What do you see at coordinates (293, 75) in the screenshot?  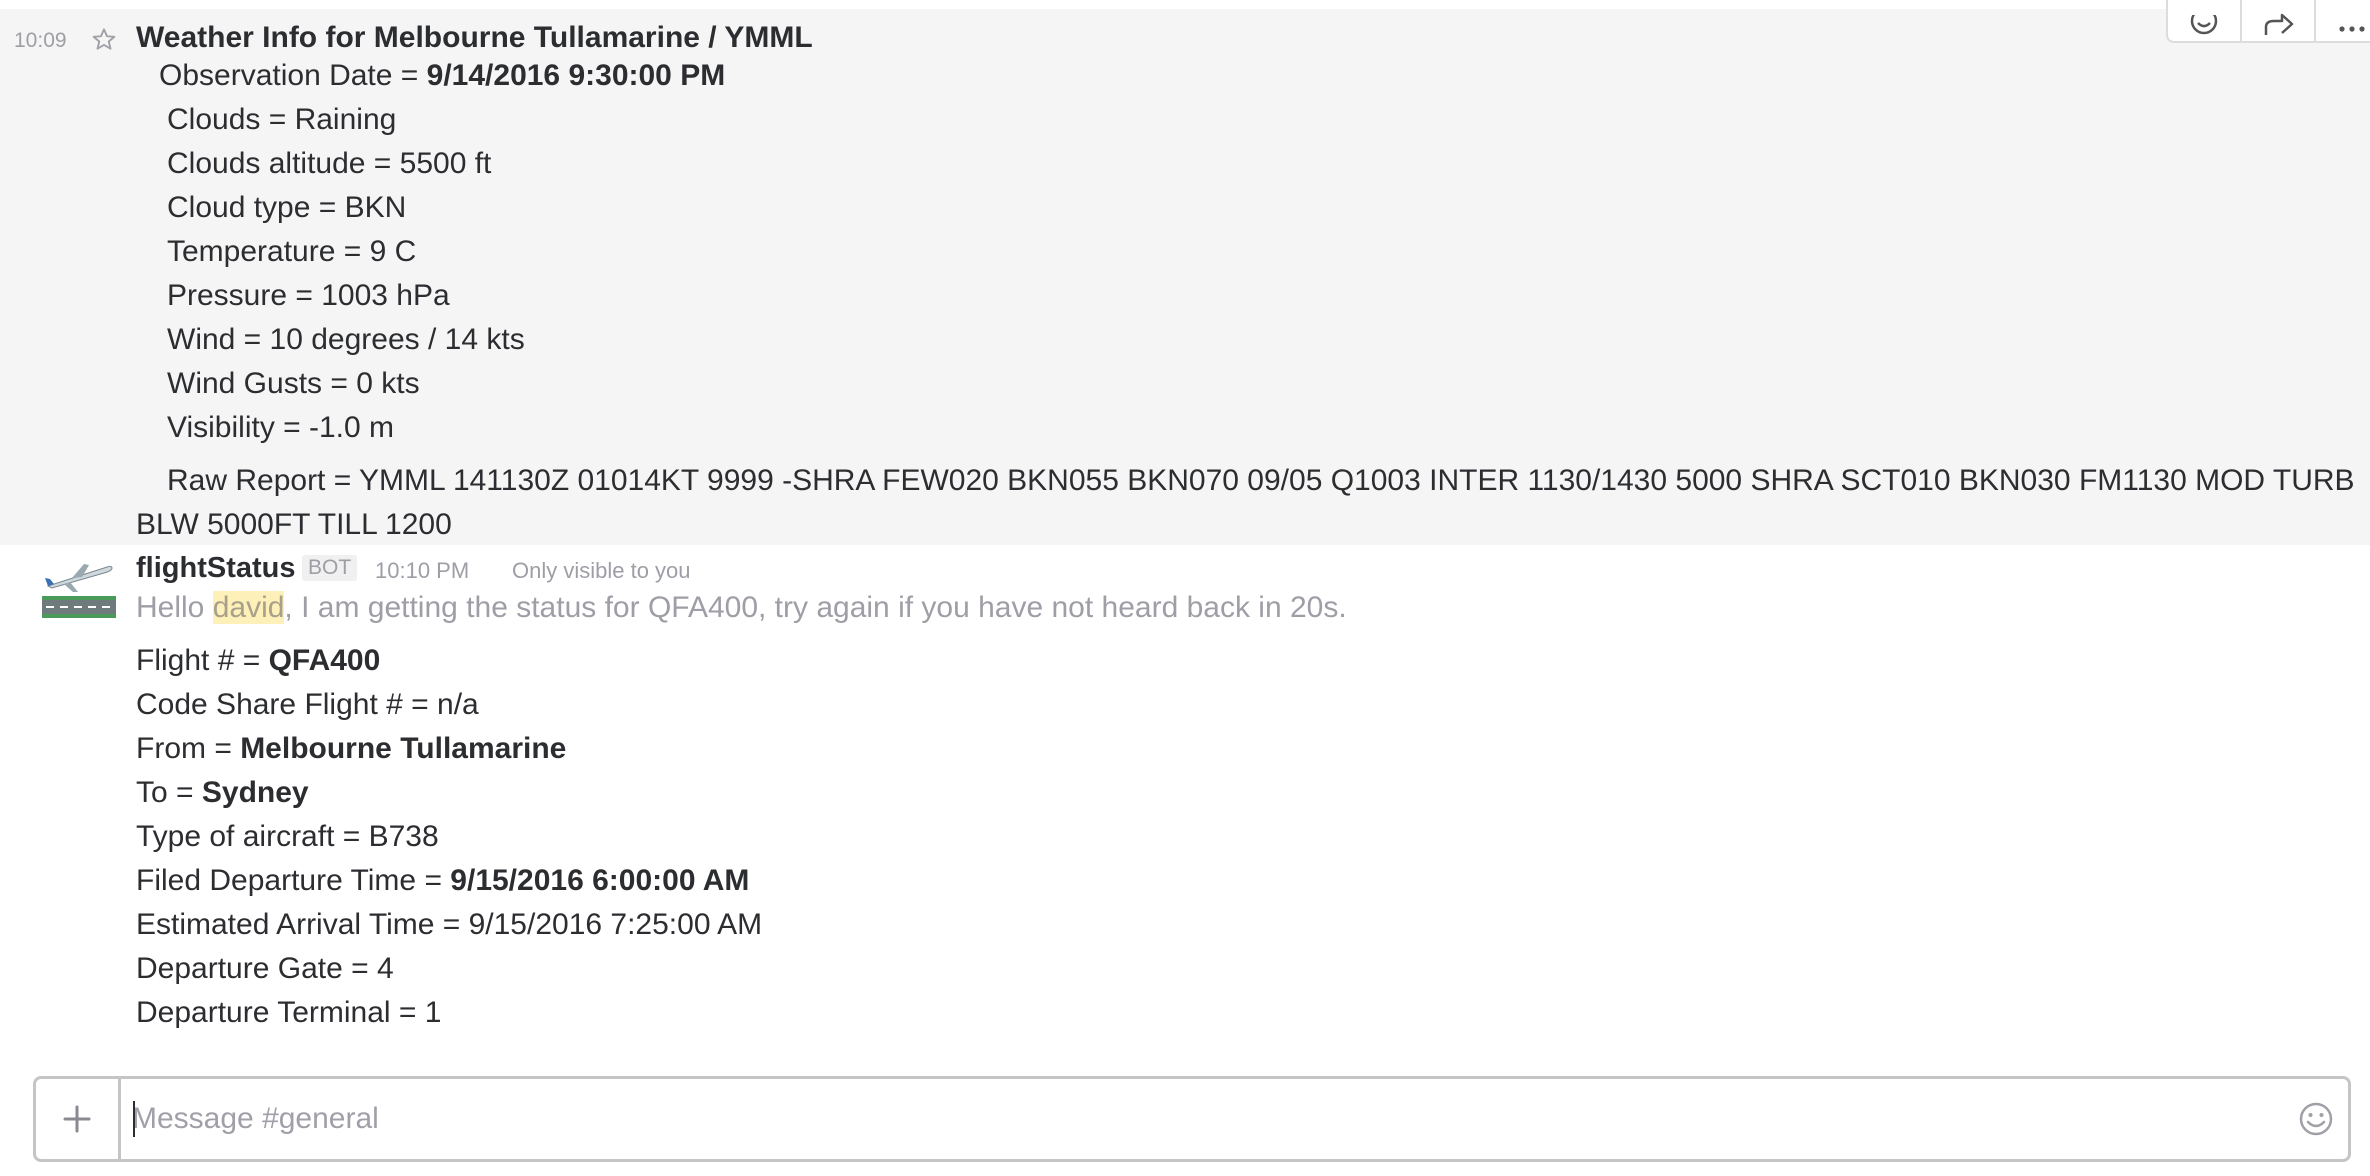 I see `observation-label: Observation Date =` at bounding box center [293, 75].